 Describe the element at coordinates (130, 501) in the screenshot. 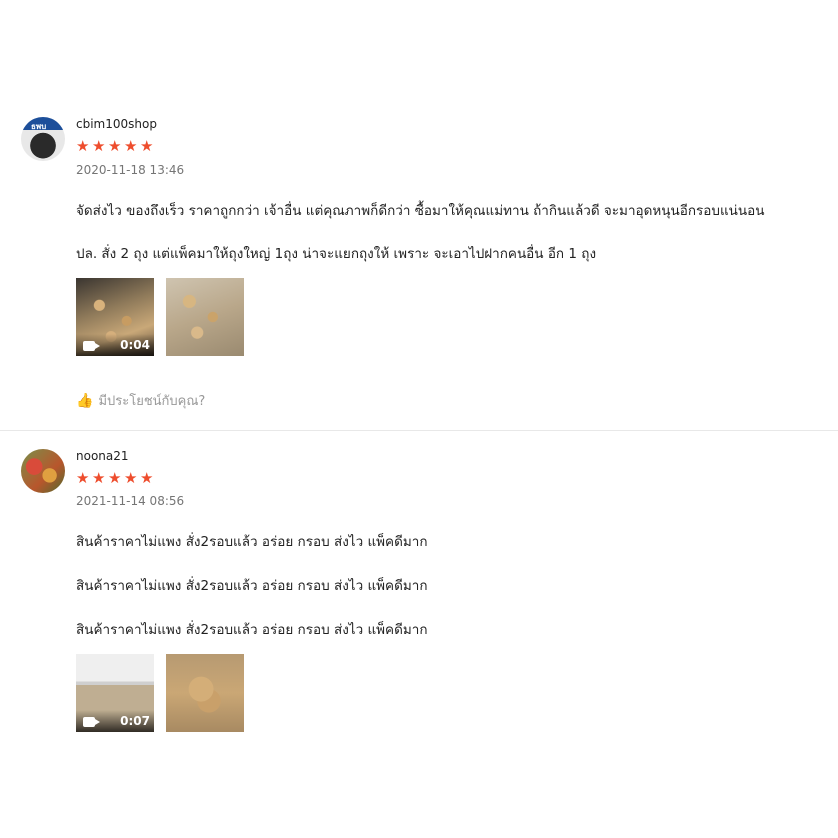

I see `review-date: 2021-11-14 08:56` at that location.